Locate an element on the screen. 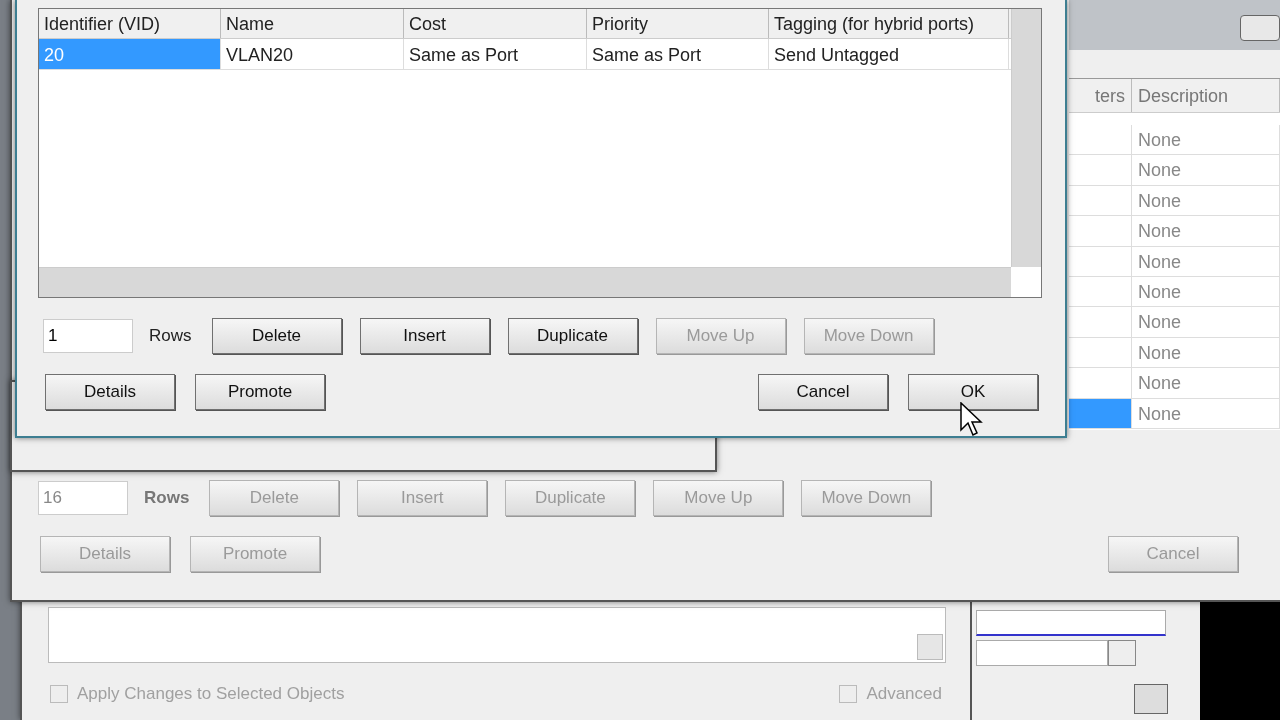 The height and width of the screenshot is (720, 1280). horizontal-scrollbar is located at coordinates (525, 282).